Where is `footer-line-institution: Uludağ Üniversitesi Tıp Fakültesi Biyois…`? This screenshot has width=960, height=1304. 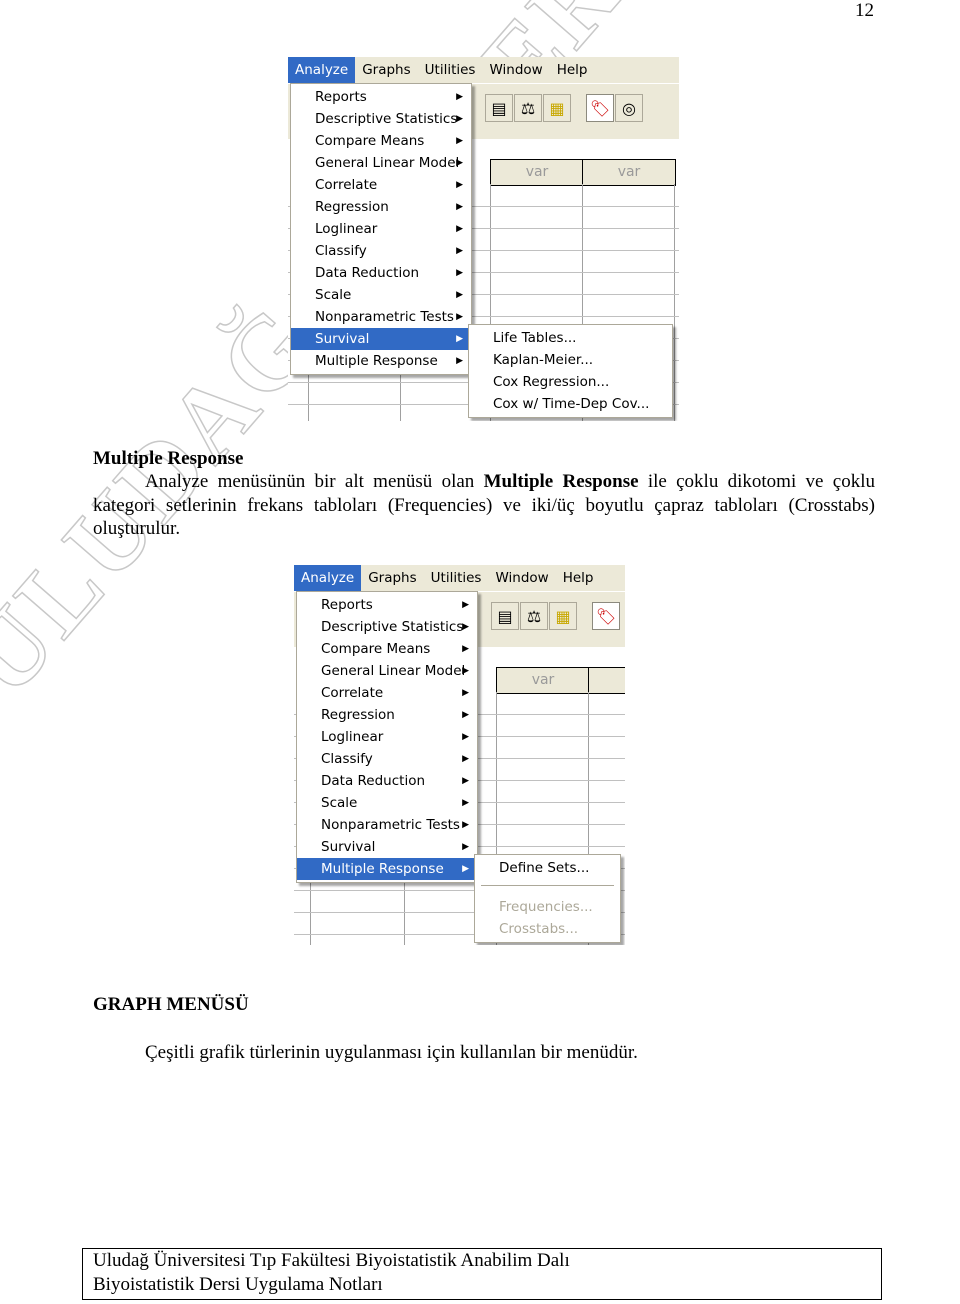
footer-line-institution: Uludağ Üniversitesi Tıp Fakültesi Biyois… is located at coordinates (331, 1260).